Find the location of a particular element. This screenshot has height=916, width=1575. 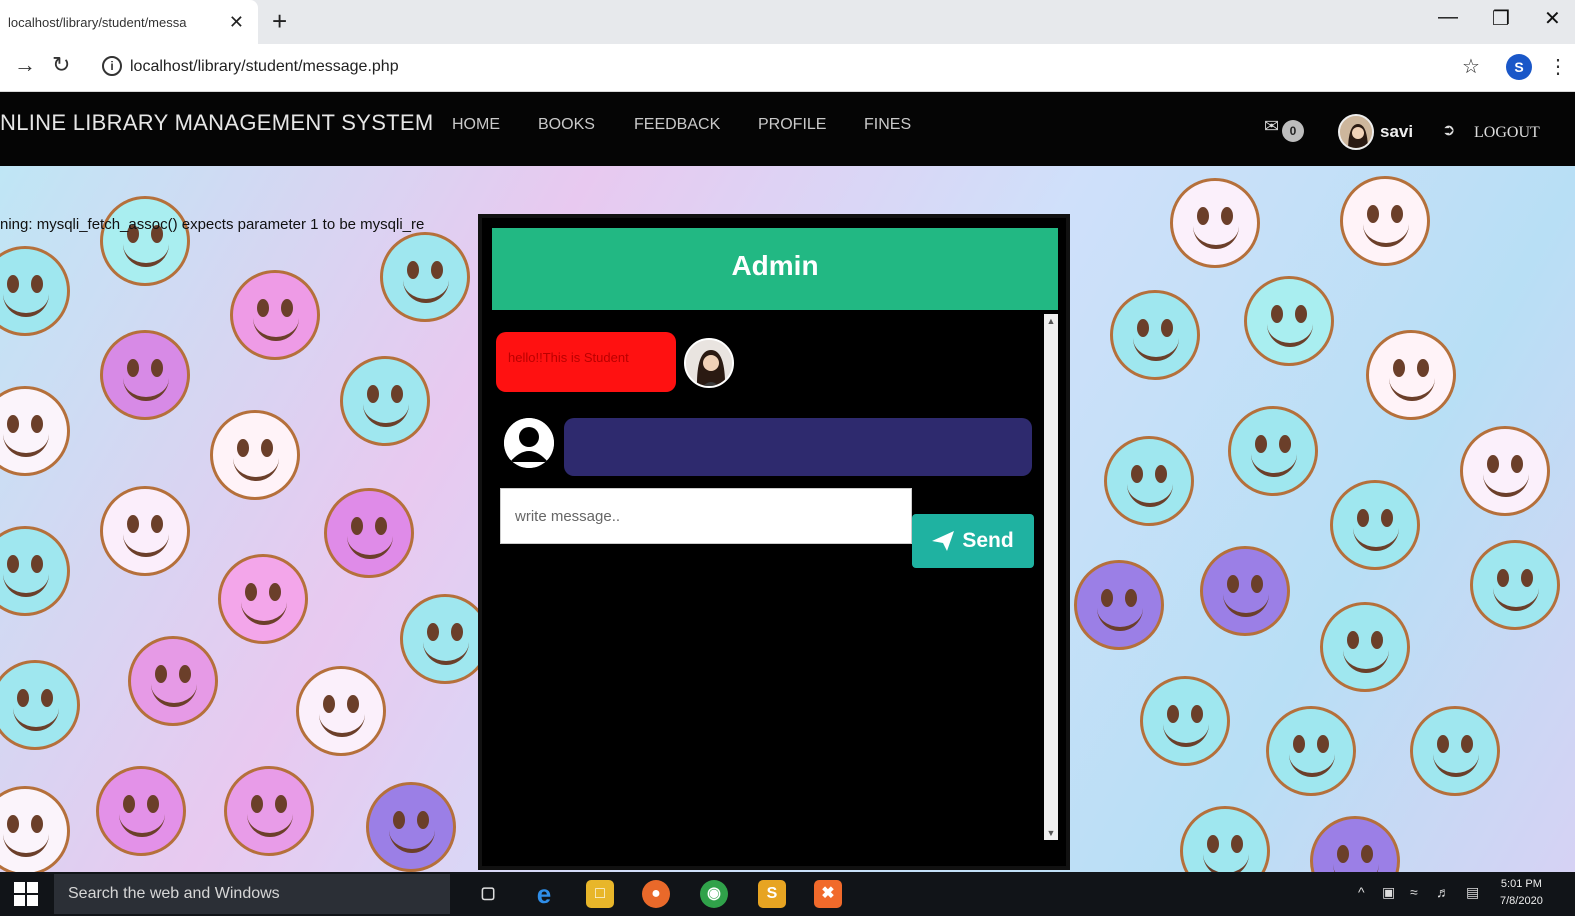

user-avatar-icon is located at coordinates (1356, 132).